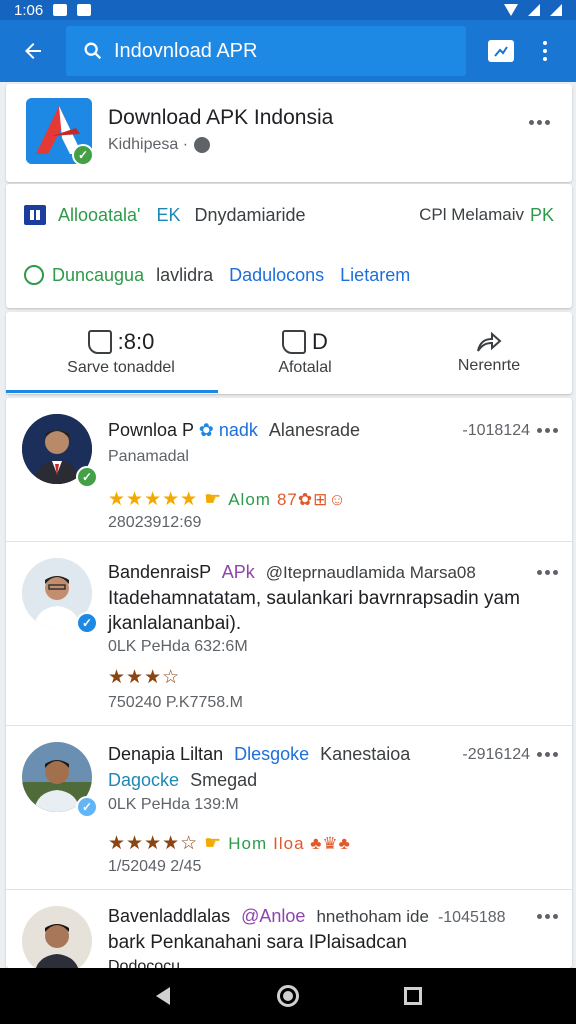  Describe the element at coordinates (238, 430) in the screenshot. I see `post-tag: nadk` at that location.